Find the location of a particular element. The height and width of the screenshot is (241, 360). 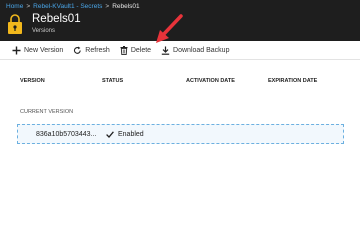

new-version-button: New Version is located at coordinates (37, 50).